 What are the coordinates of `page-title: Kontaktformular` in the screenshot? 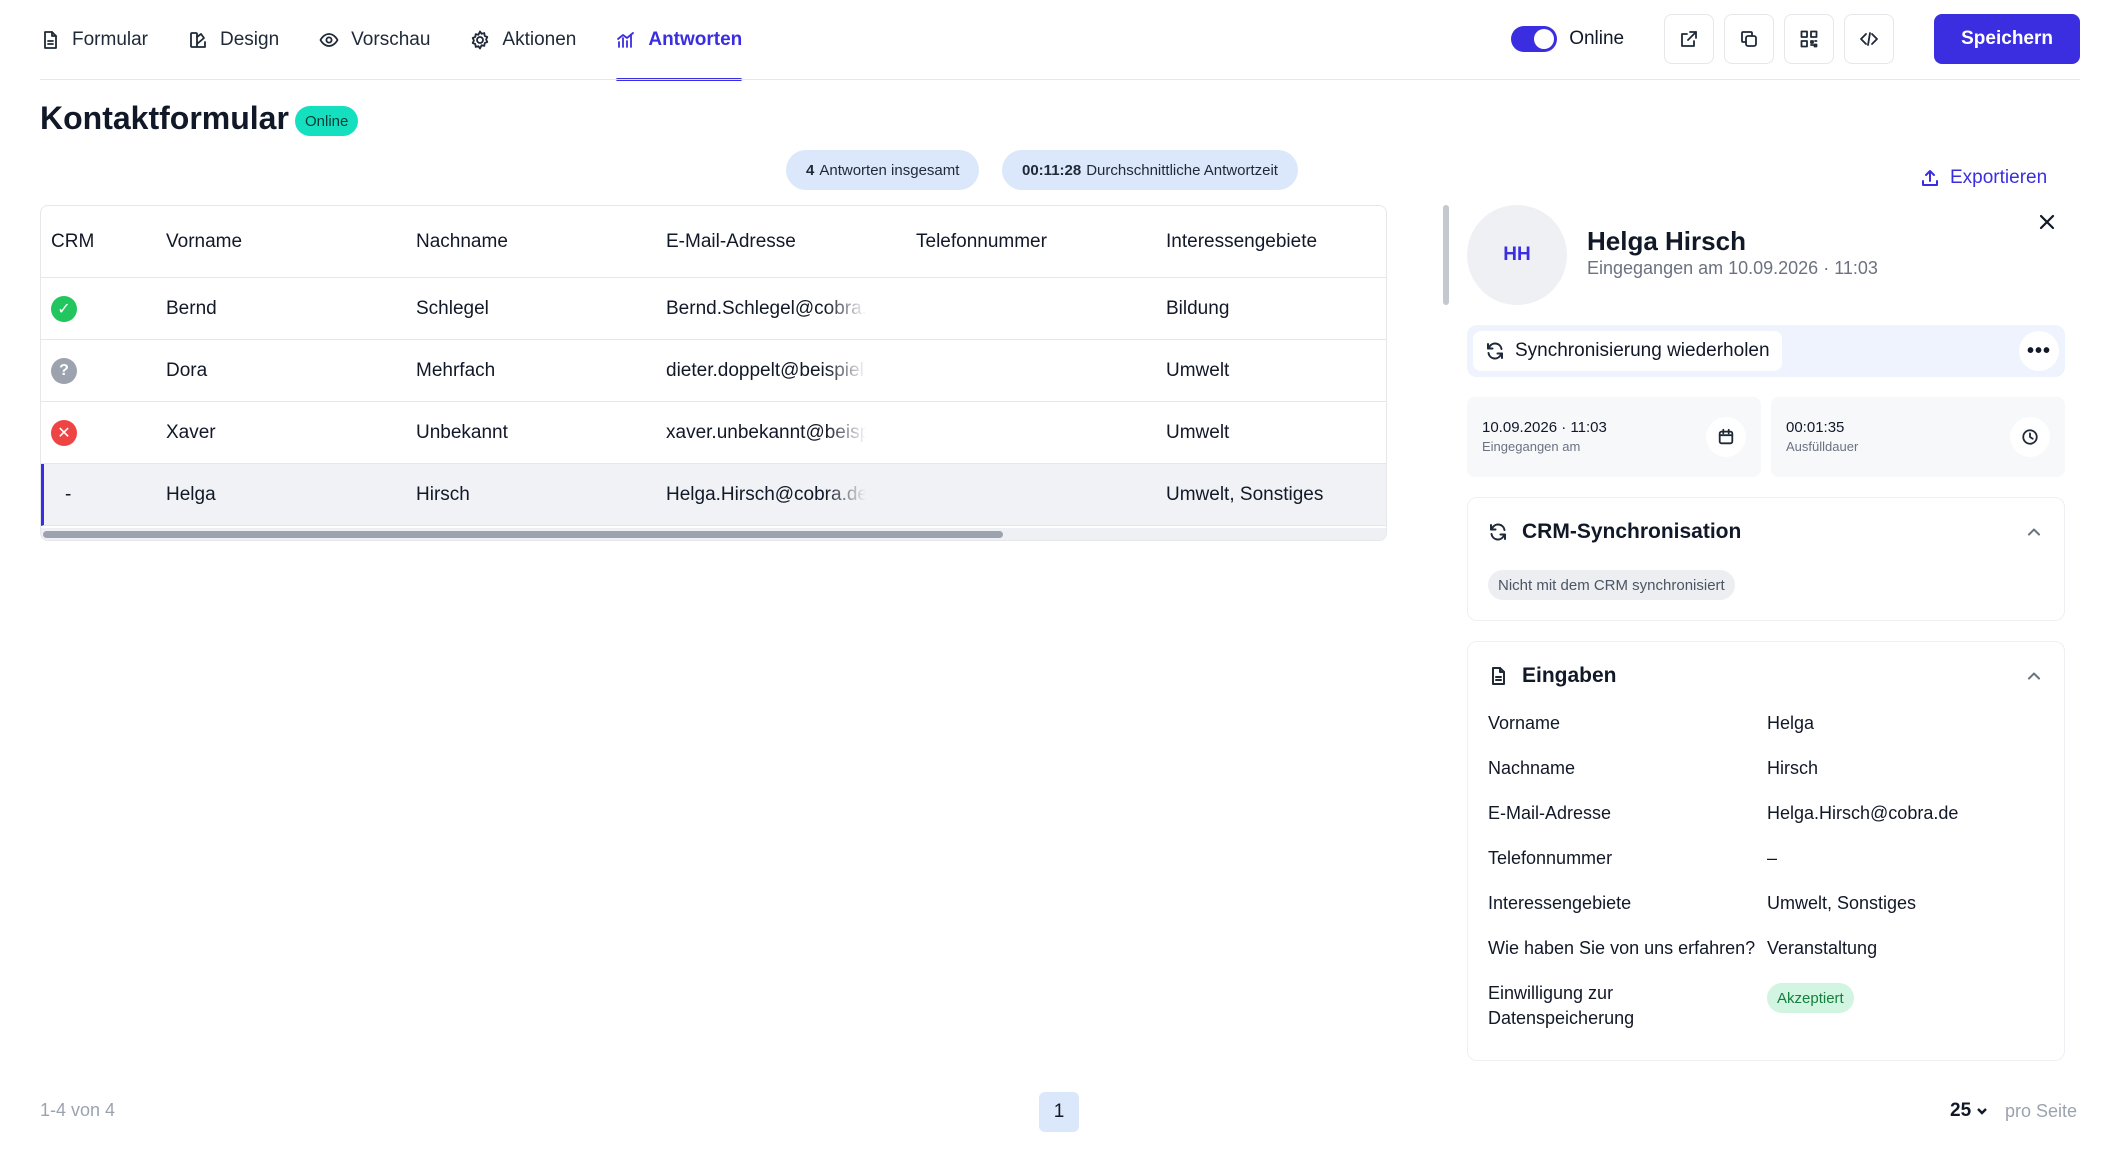 It's located at (164, 118).